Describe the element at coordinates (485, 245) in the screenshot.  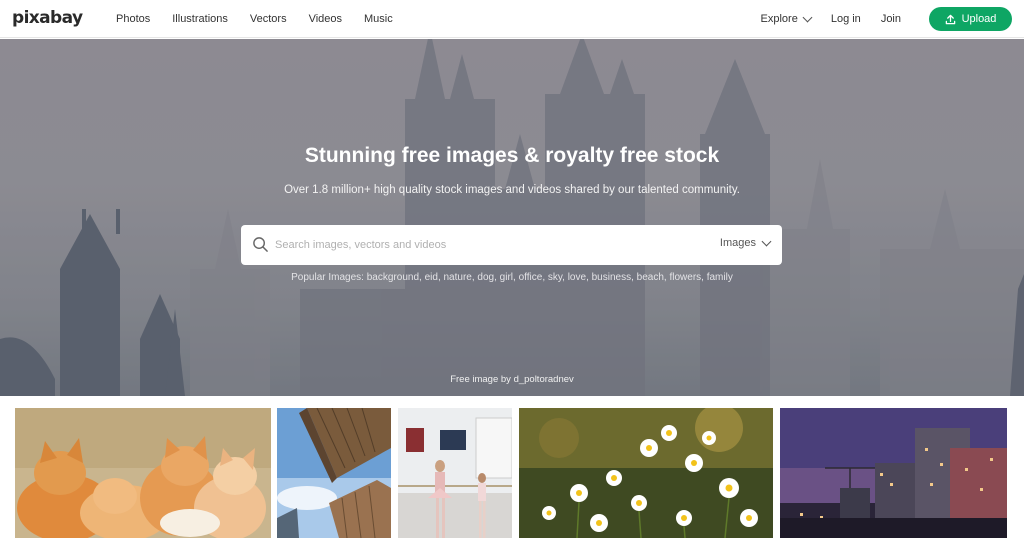
I see `search-input` at that location.